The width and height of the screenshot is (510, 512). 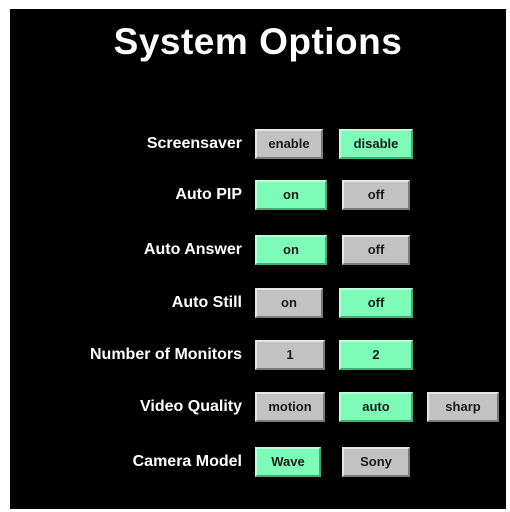 I want to click on video-quality-auto-button: auto, so click(x=376, y=407).